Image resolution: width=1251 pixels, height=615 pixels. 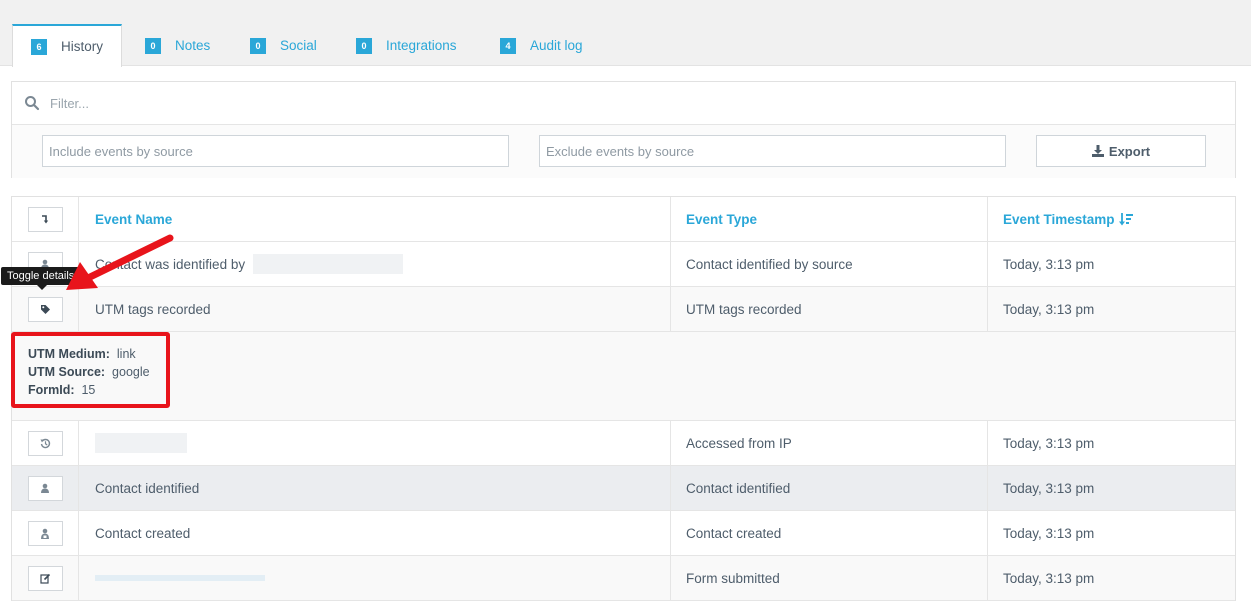 What do you see at coordinates (274, 45) in the screenshot?
I see `tab-social: 0 Social` at bounding box center [274, 45].